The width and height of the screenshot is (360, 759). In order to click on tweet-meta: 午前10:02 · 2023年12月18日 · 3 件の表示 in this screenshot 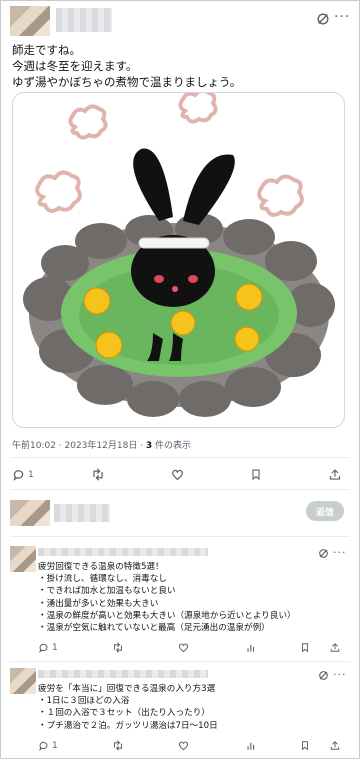, I will do `click(101, 444)`.